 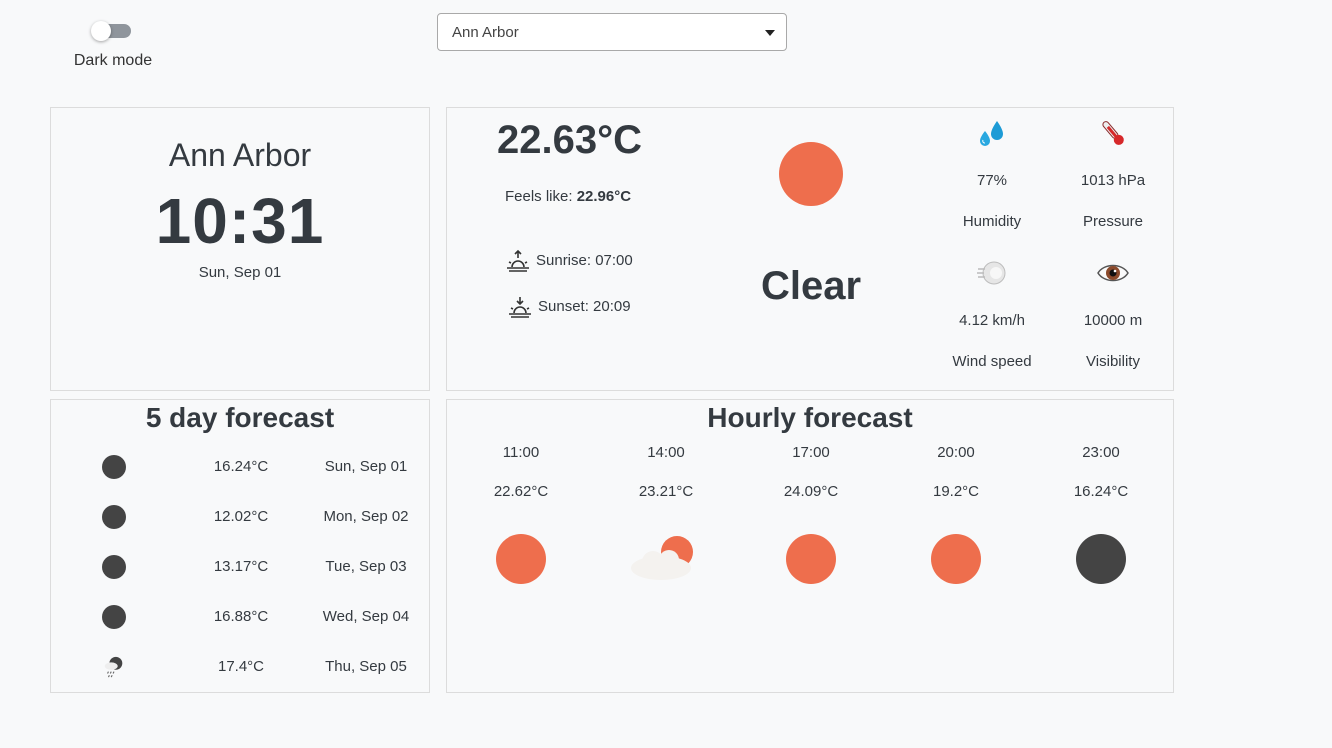 What do you see at coordinates (1113, 133) in the screenshot?
I see `thermometer-icon` at bounding box center [1113, 133].